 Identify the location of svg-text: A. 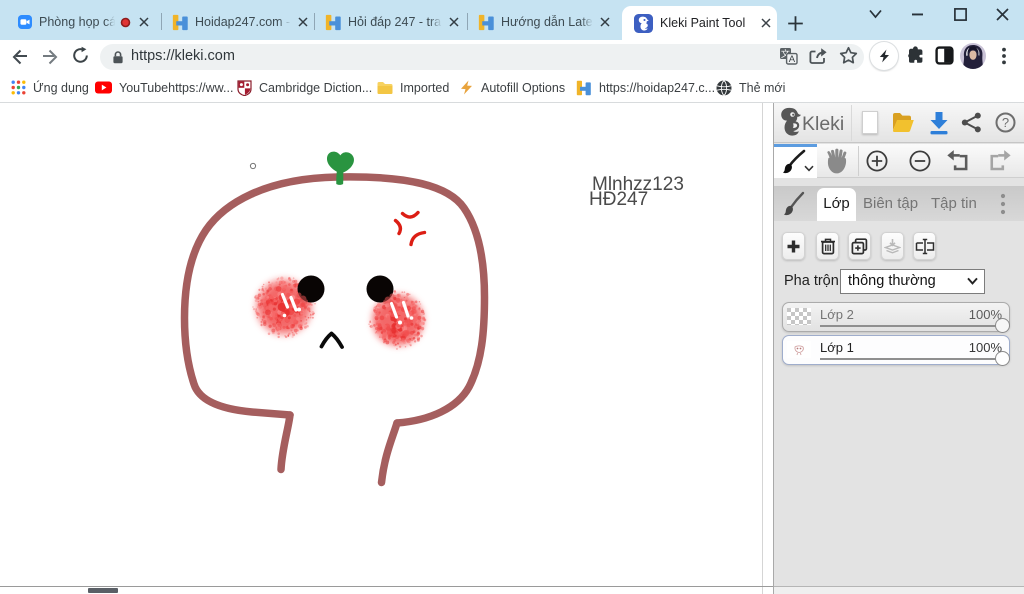
(792, 59).